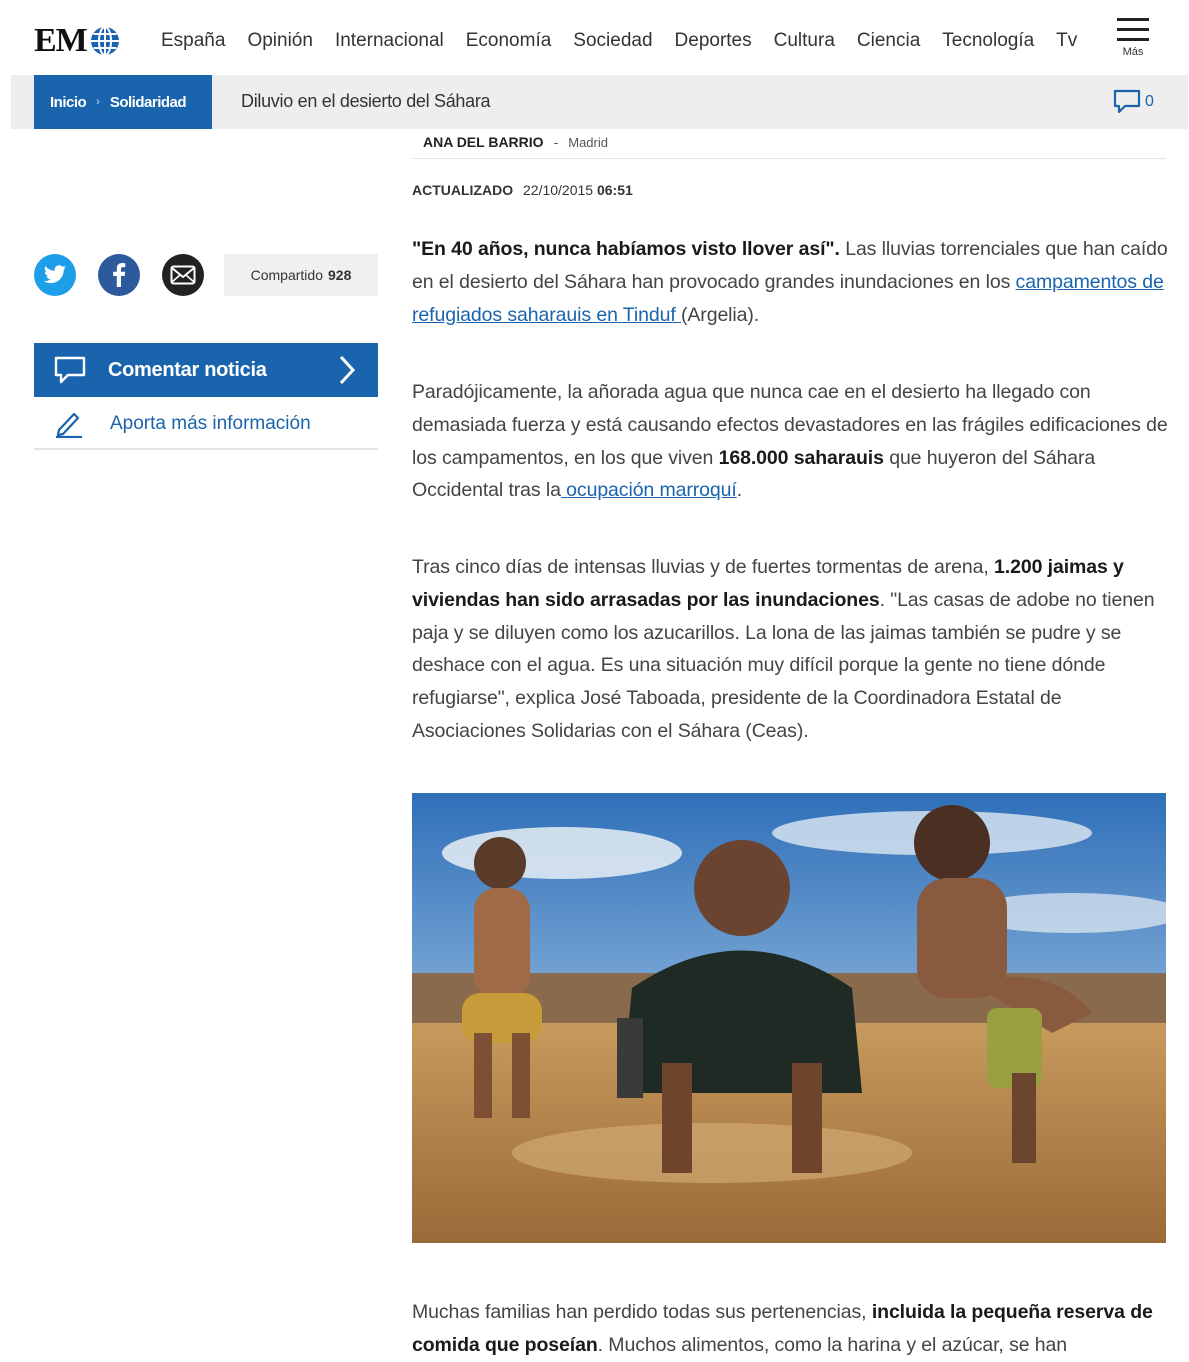  What do you see at coordinates (193, 41) in the screenshot?
I see `nav-item-espana: España` at bounding box center [193, 41].